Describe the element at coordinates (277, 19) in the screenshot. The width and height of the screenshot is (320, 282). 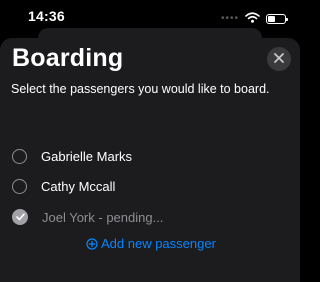
I see `battery-icon` at that location.